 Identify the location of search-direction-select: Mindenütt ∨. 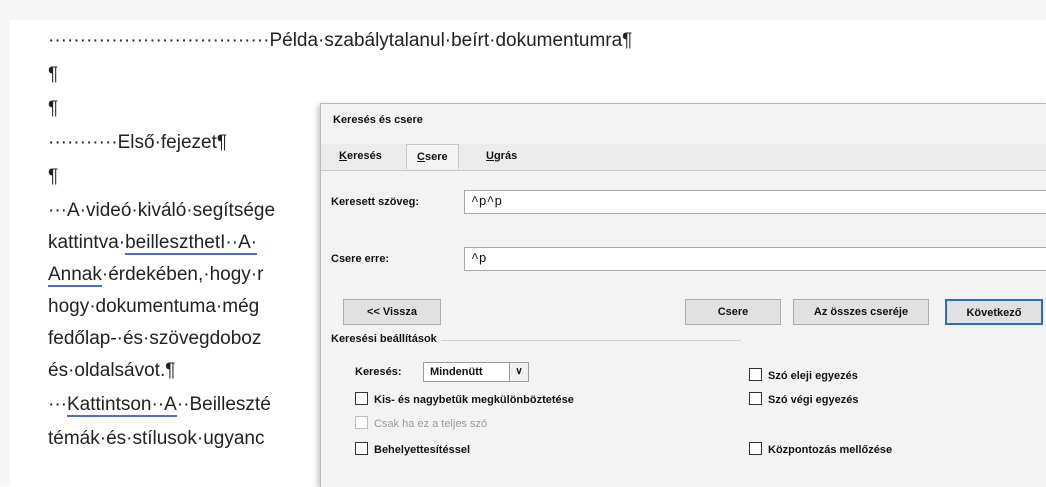
(476, 372).